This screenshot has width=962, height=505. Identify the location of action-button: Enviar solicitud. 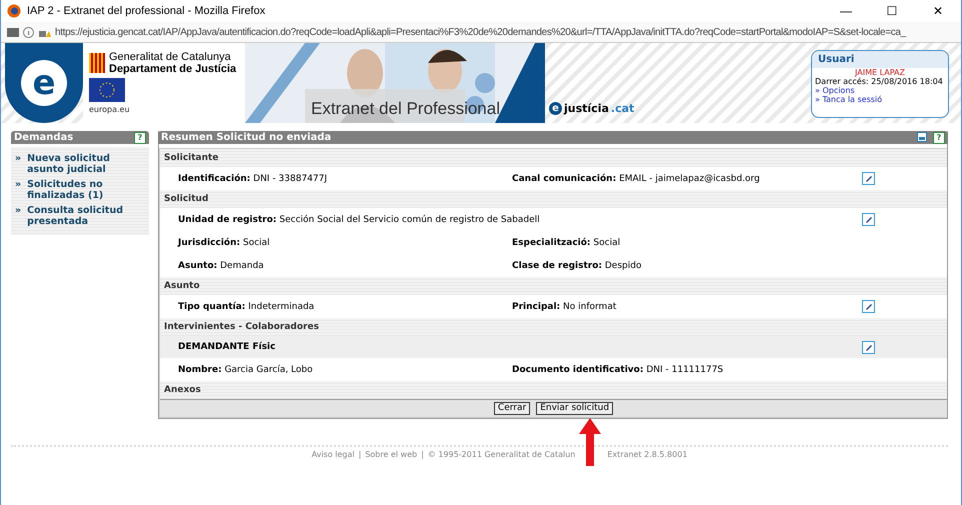
(575, 408).